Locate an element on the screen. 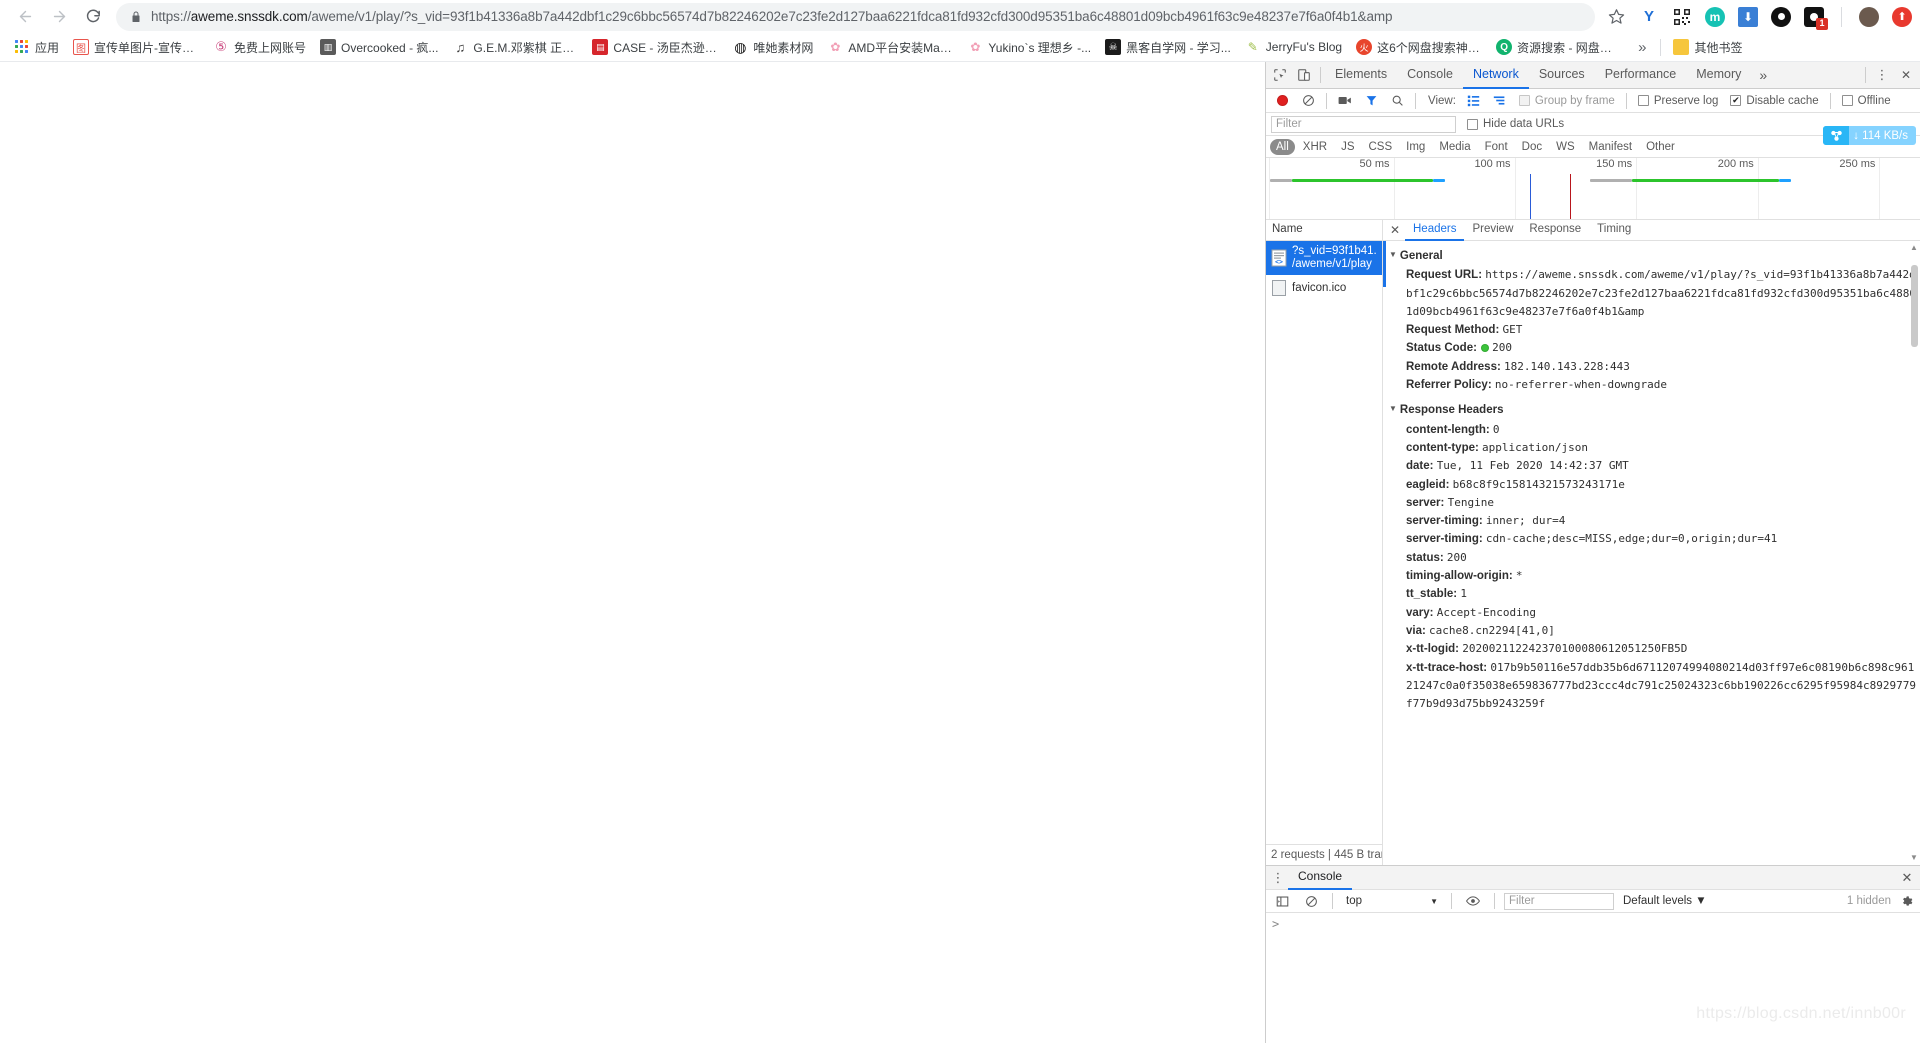  type-filter-xhr: XHR is located at coordinates (1315, 147).